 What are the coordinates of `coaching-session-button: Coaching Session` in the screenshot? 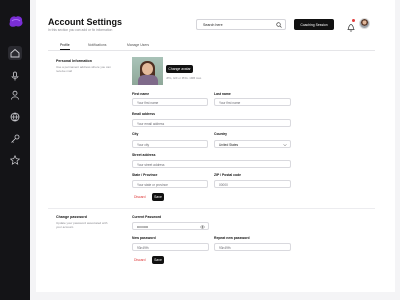 It's located at (314, 24).